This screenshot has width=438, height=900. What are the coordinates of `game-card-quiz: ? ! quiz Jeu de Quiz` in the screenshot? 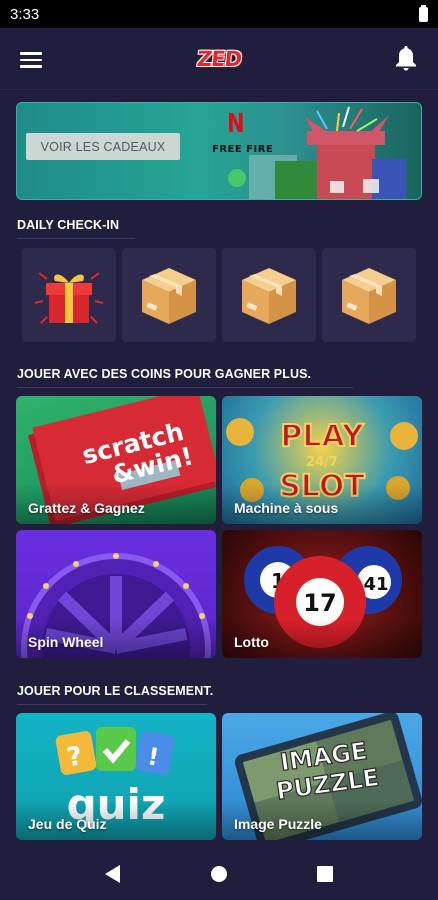 It's located at (116, 776).